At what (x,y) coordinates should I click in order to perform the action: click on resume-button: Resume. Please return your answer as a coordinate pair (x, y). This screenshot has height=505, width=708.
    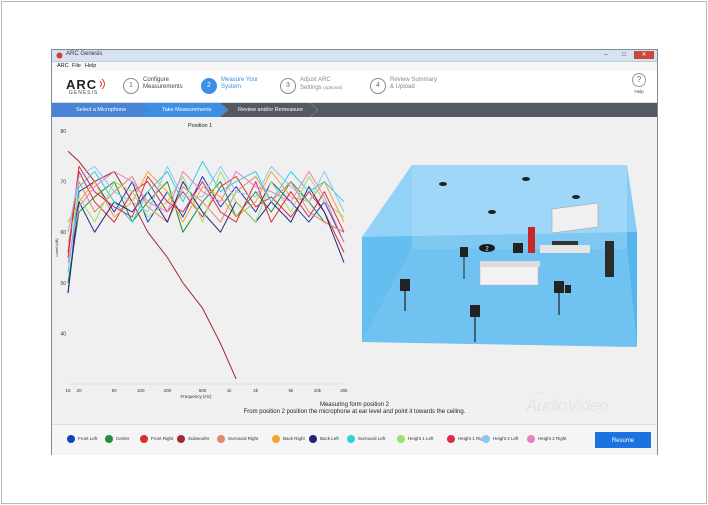
    Looking at the image, I should click on (623, 440).